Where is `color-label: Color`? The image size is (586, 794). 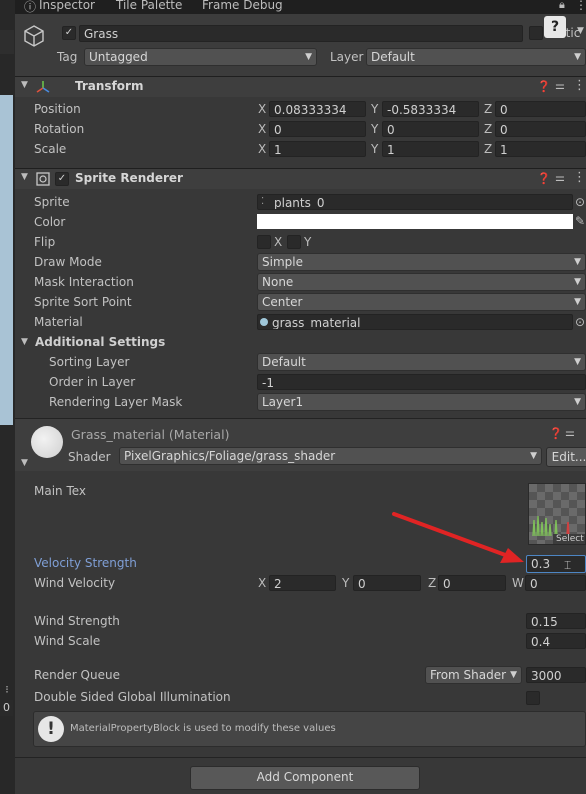
color-label: Color is located at coordinates (50, 222).